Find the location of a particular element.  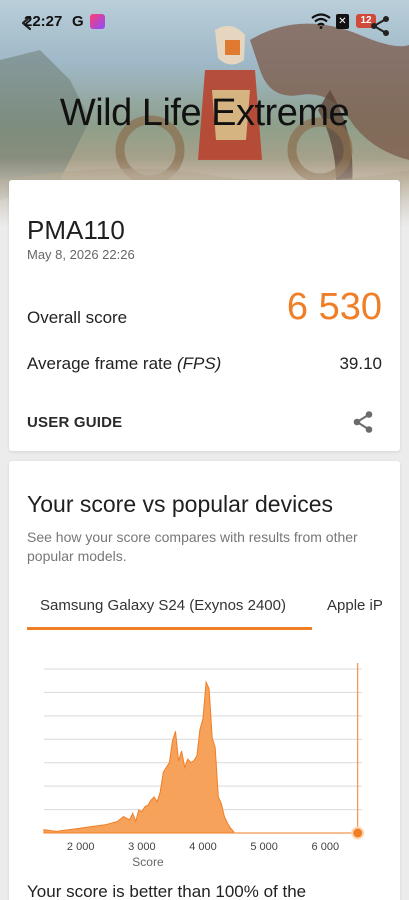

wifi-icon is located at coordinates (321, 21).